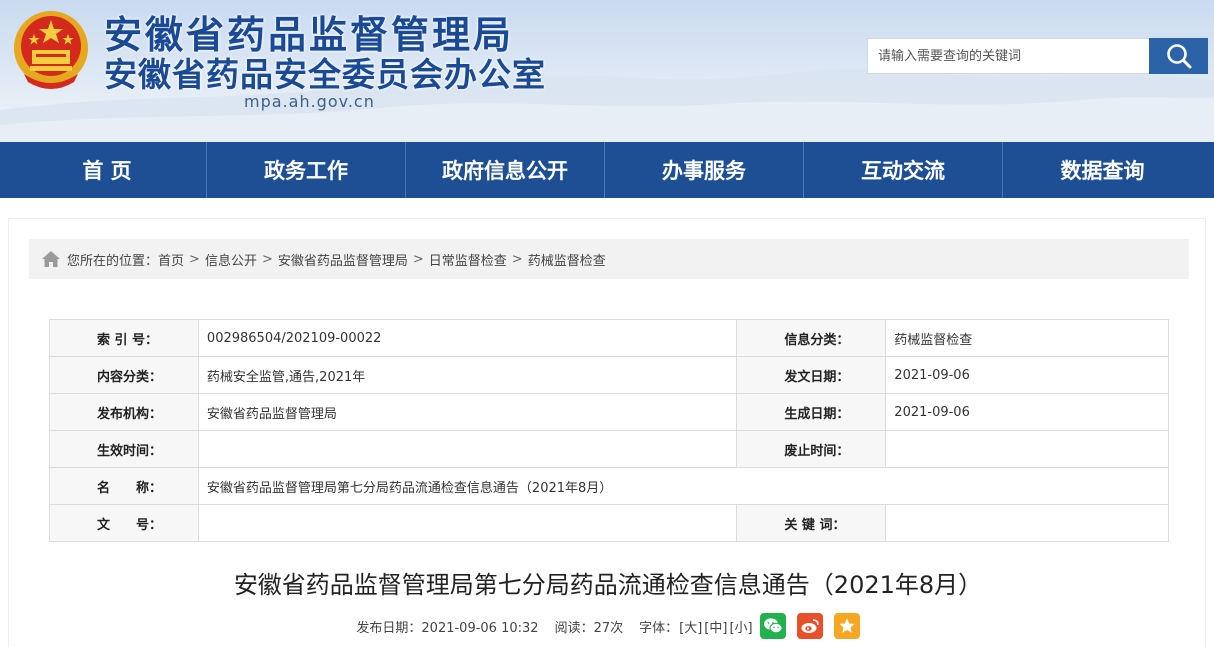 The height and width of the screenshot is (647, 1214). I want to click on category-value: 药械监督检查, so click(1027, 338).